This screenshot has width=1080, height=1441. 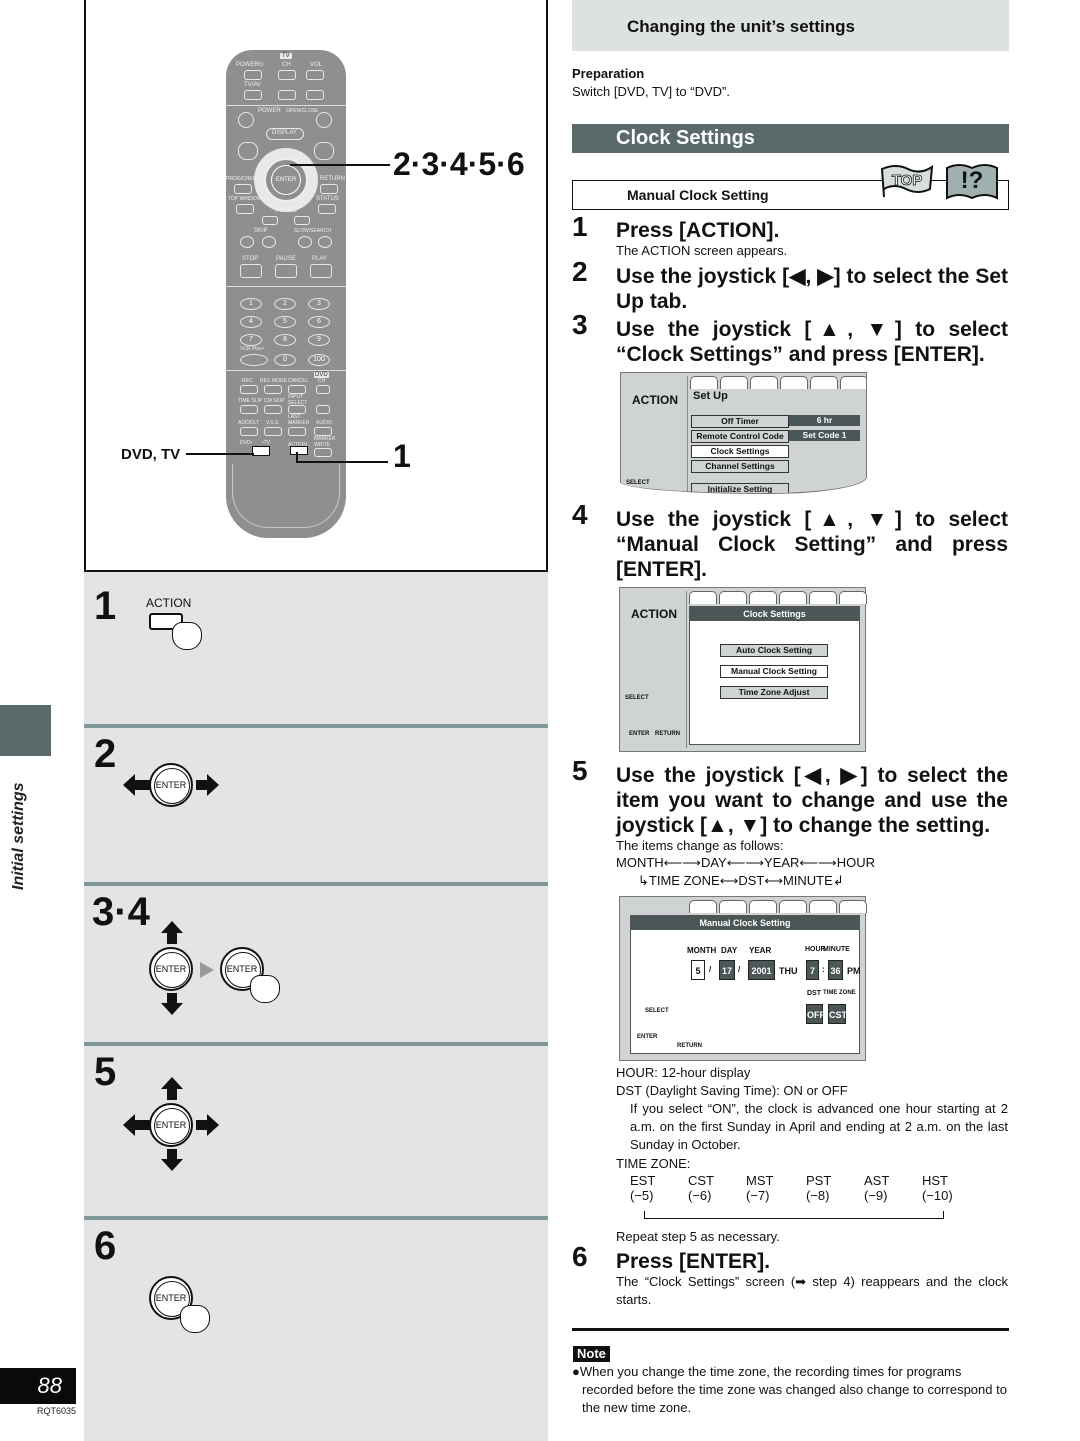 What do you see at coordinates (297, 409) in the screenshot?
I see `input-select-button` at bounding box center [297, 409].